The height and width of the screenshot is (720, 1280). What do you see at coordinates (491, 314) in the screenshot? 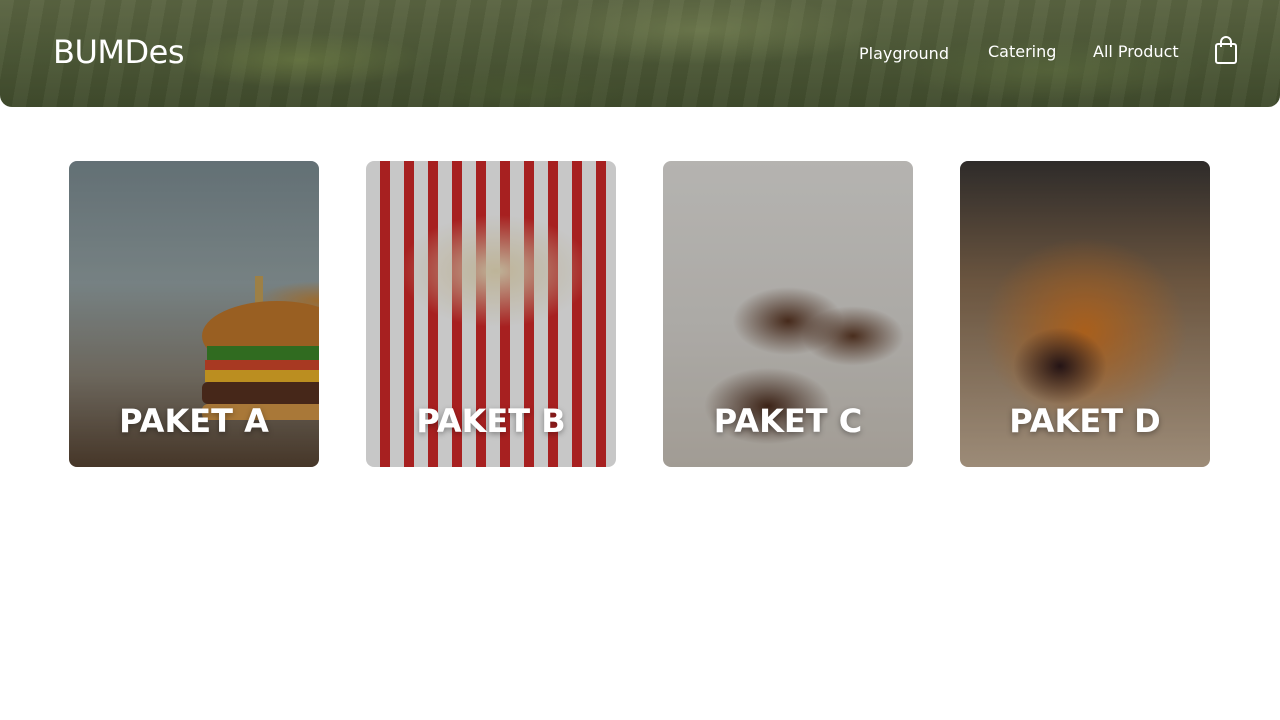
I see `product-card-paket-b: PAKET B` at bounding box center [491, 314].